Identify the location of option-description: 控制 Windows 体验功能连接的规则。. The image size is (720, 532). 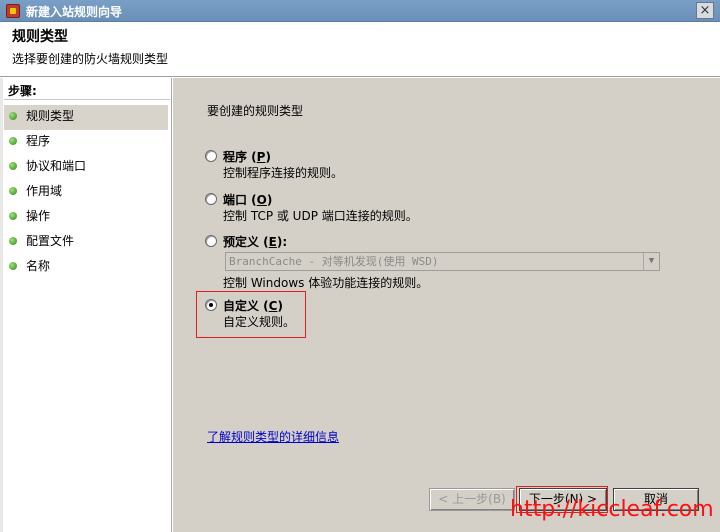
(326, 283).